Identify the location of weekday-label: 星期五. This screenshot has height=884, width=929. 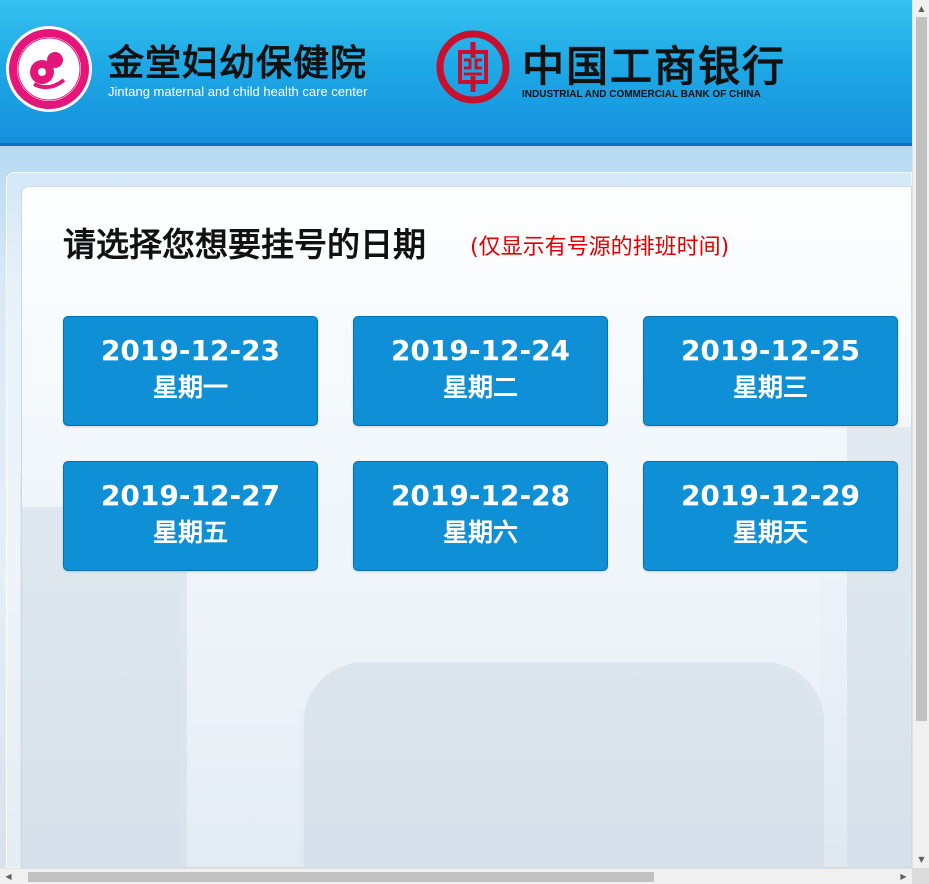
(190, 532).